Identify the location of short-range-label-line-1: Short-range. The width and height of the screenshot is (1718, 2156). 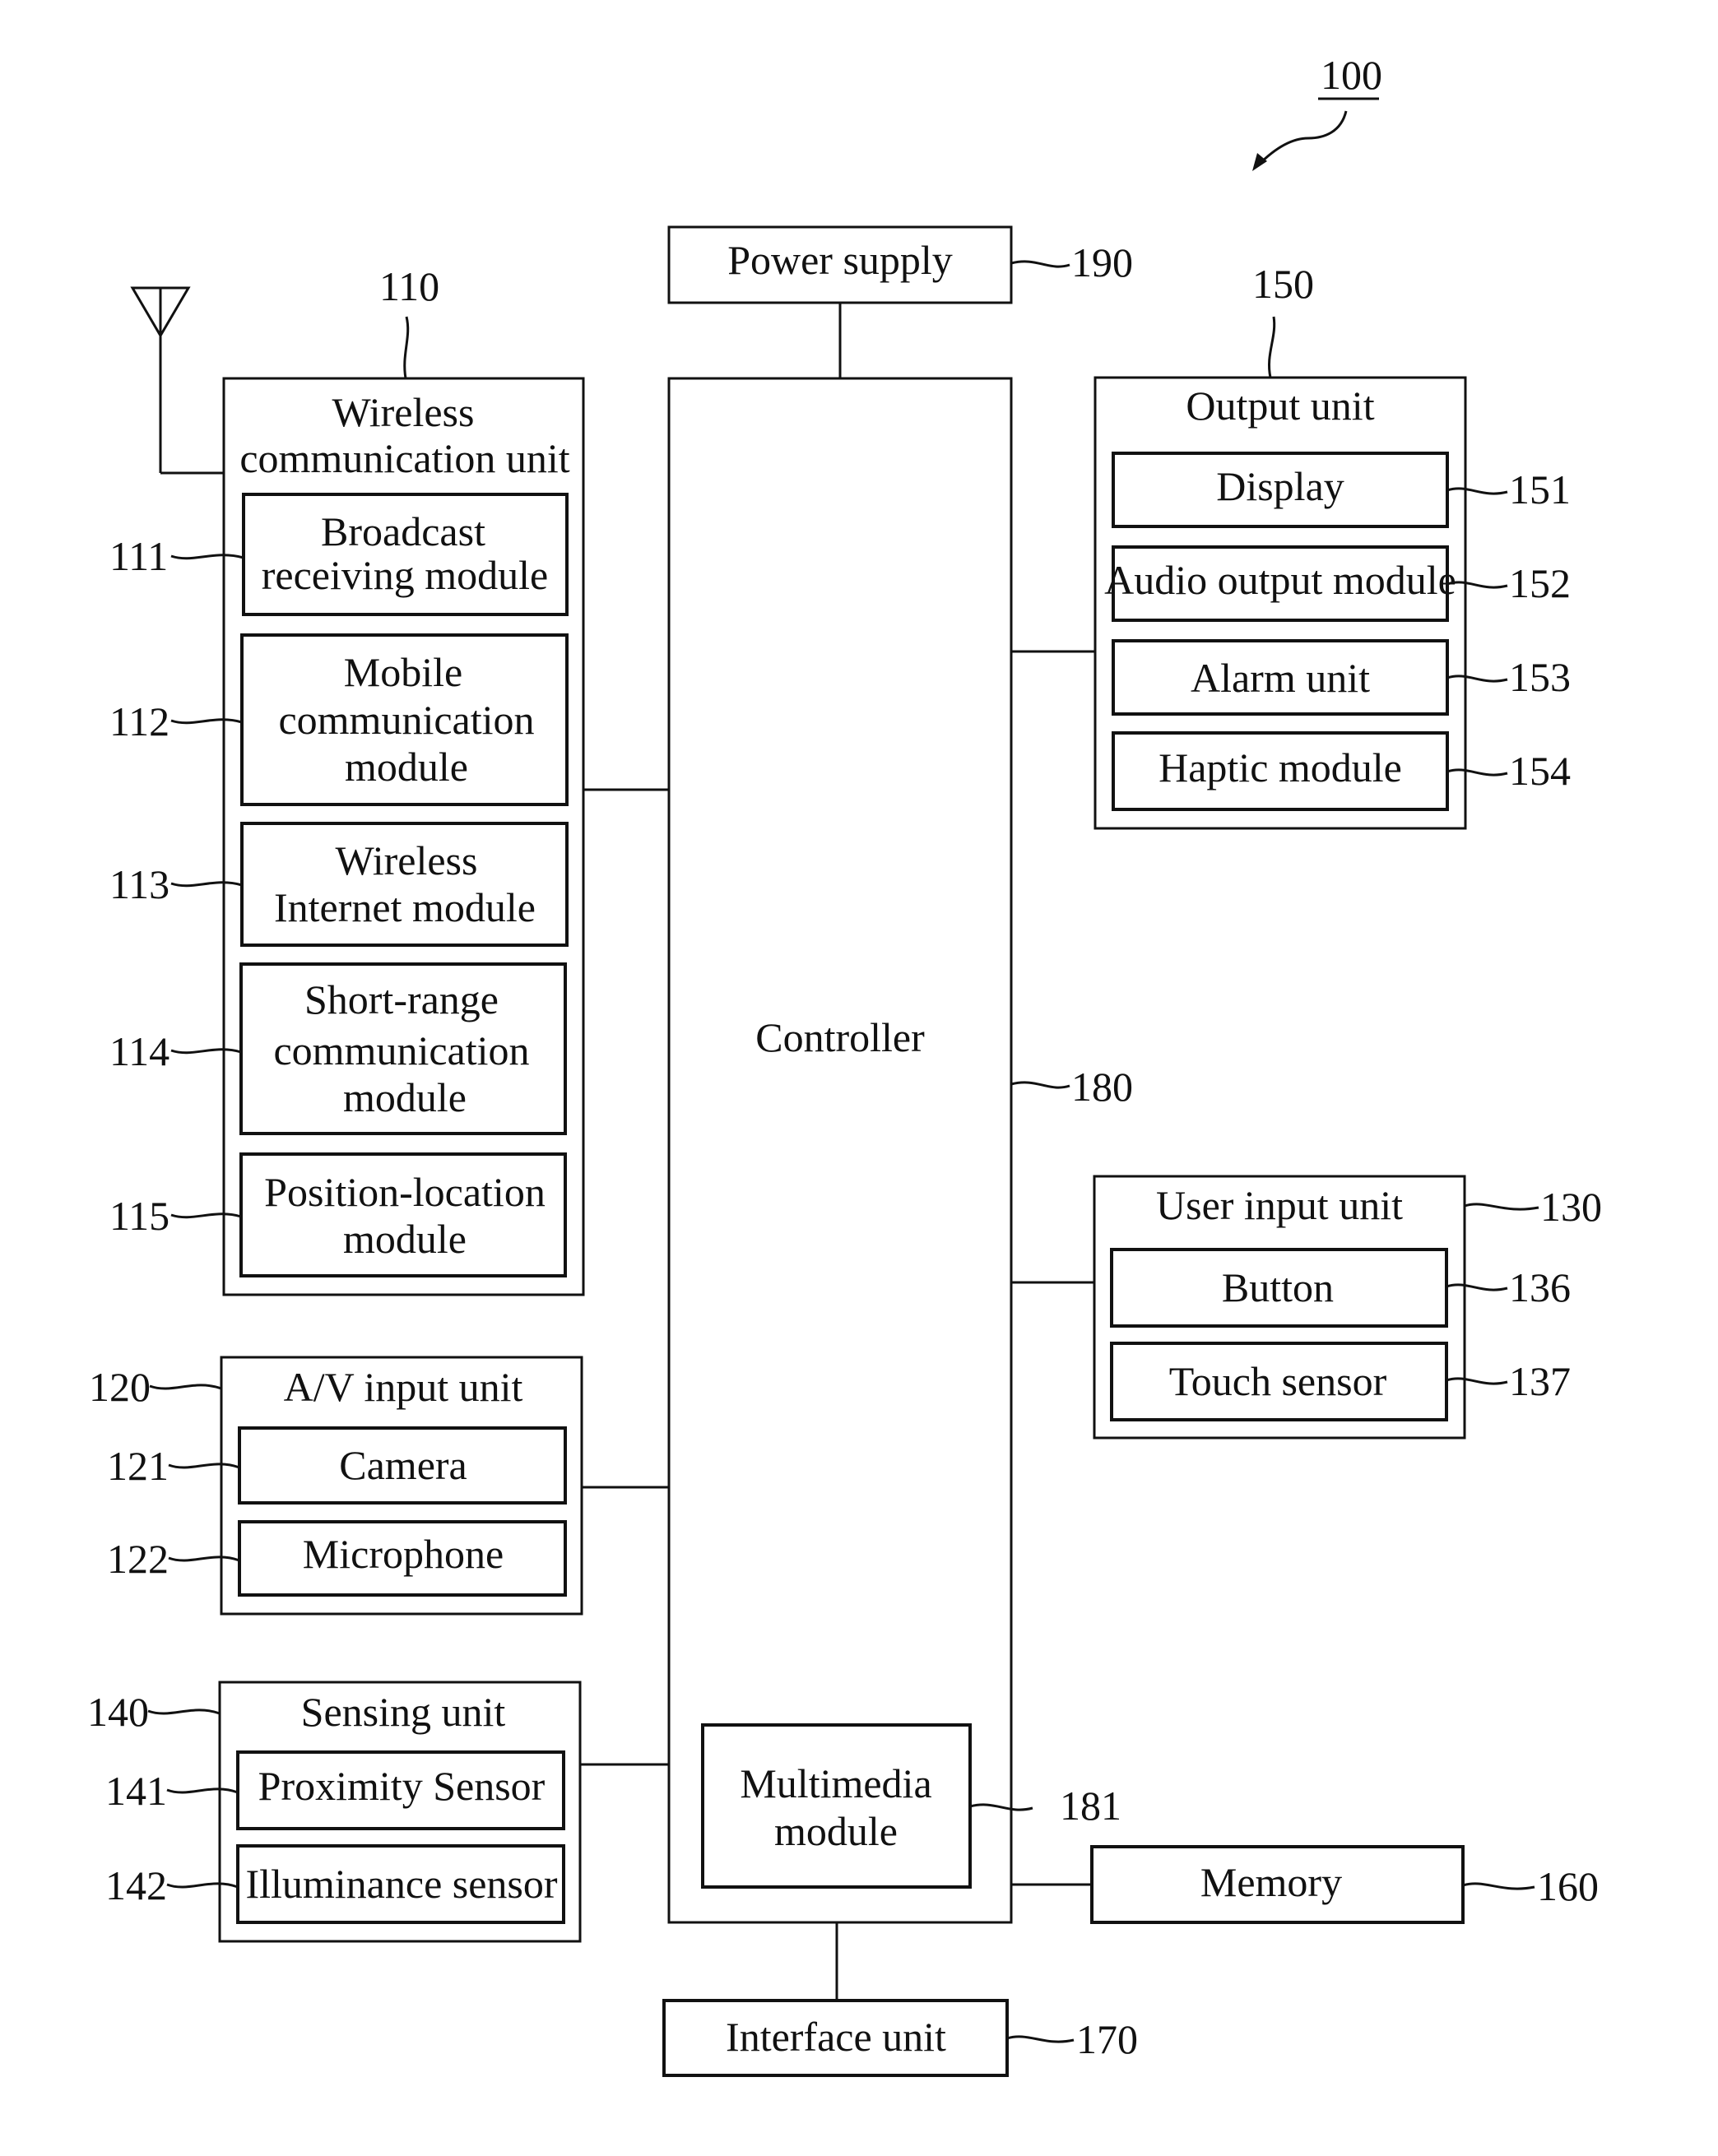
(401, 999).